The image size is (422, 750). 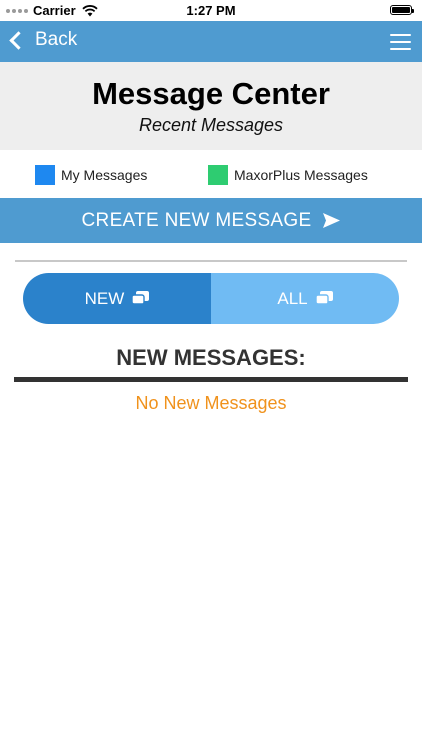 I want to click on section-title: NEW MESSAGES:, so click(x=211, y=357).